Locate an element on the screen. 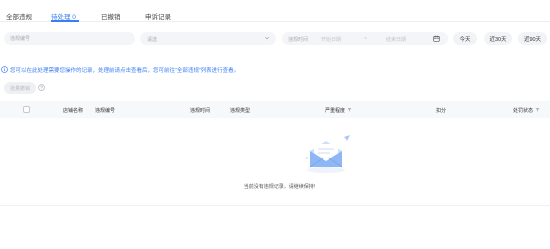 The width and height of the screenshot is (550, 249). batch-revoke-button: 批量撤销 is located at coordinates (20, 88).